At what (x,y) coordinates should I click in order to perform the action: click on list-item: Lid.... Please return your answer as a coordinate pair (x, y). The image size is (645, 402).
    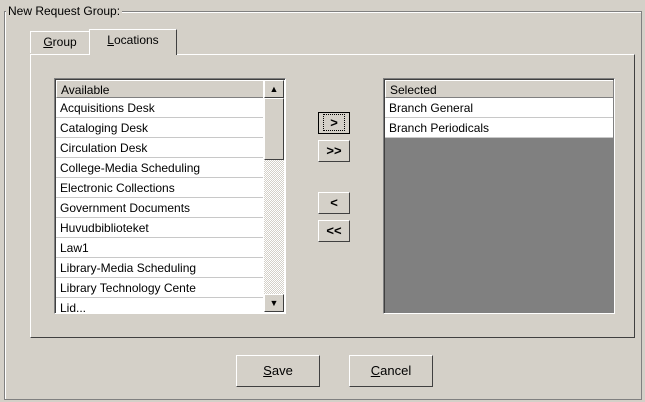
    Looking at the image, I should click on (159, 305).